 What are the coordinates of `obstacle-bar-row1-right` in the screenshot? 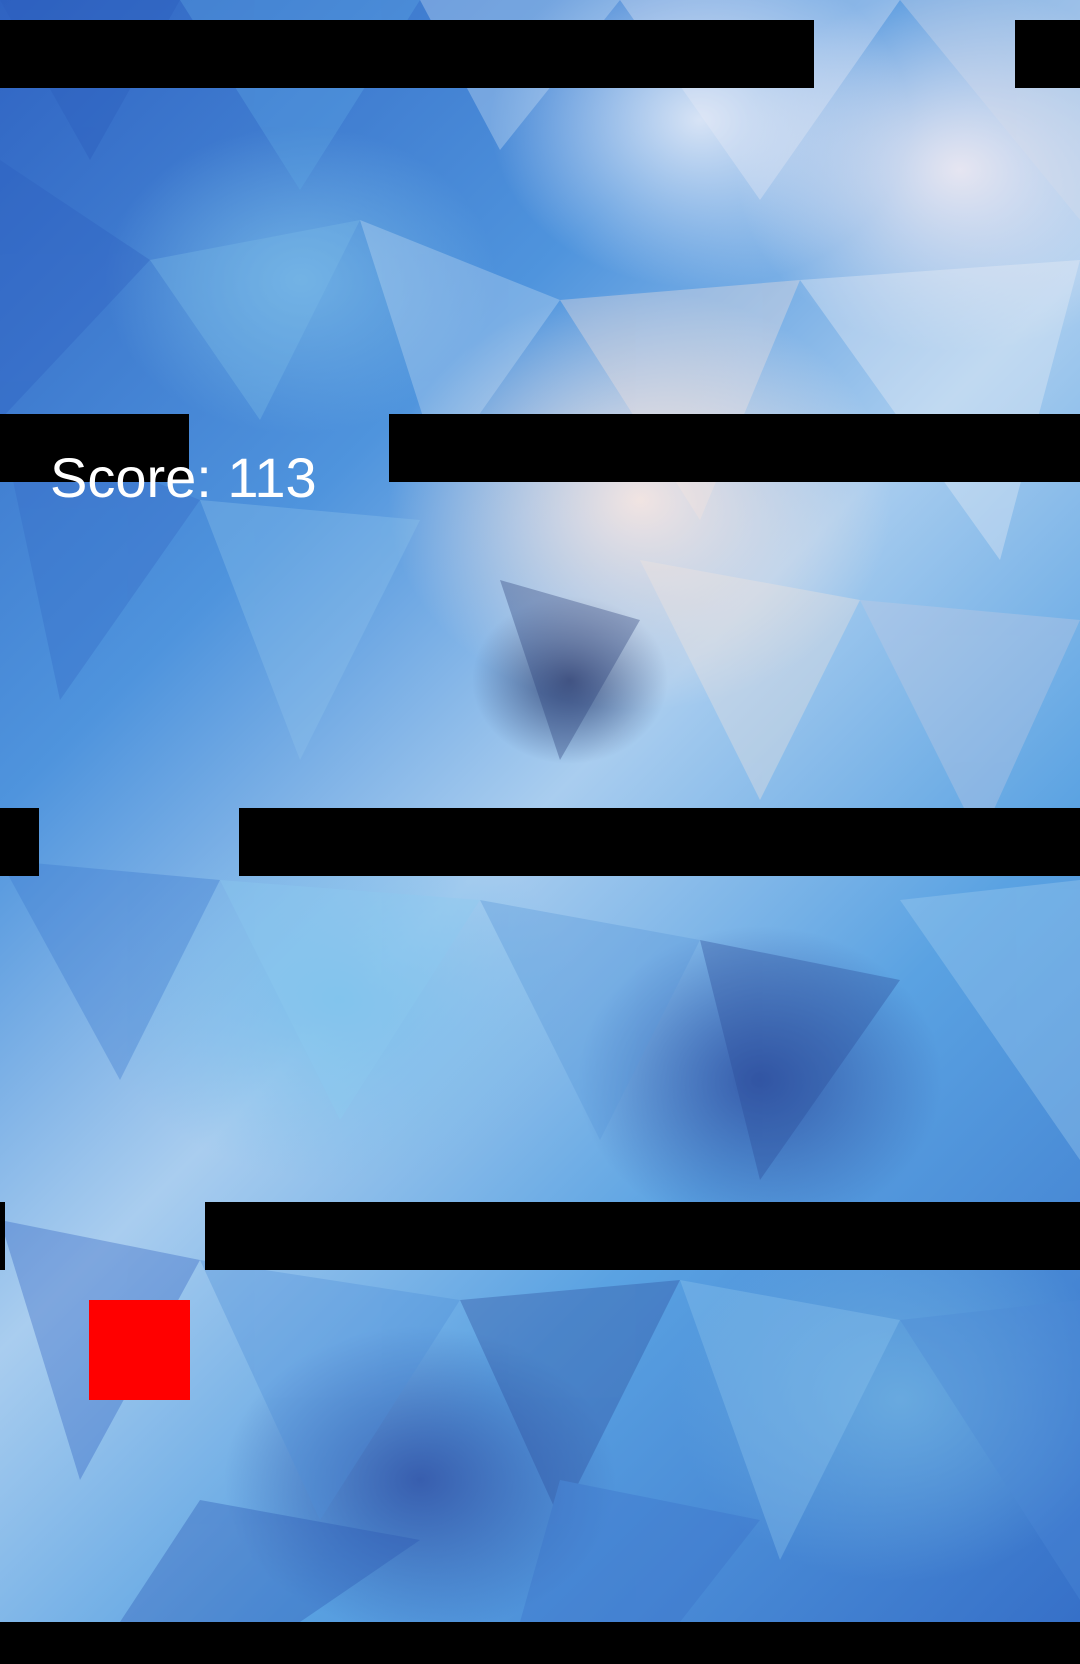 It's located at (1047, 54).